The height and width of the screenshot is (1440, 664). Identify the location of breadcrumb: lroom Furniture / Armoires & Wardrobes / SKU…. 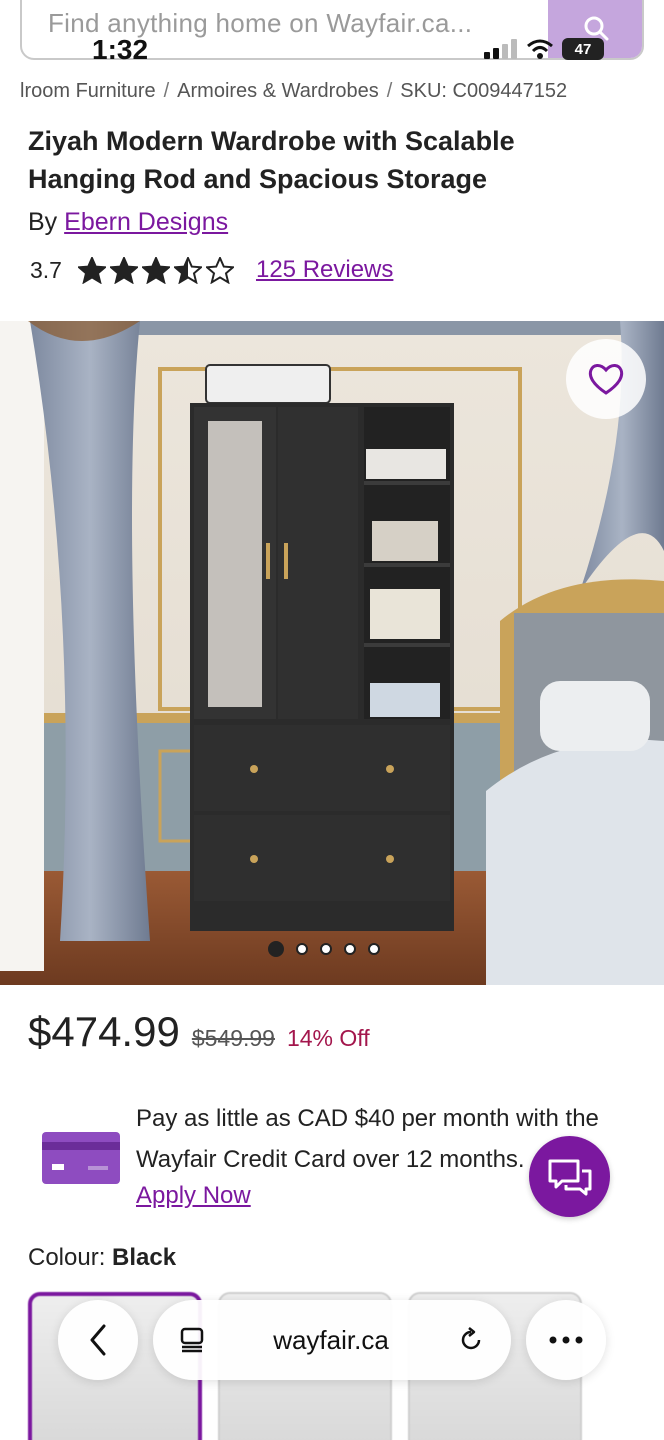
(340, 91).